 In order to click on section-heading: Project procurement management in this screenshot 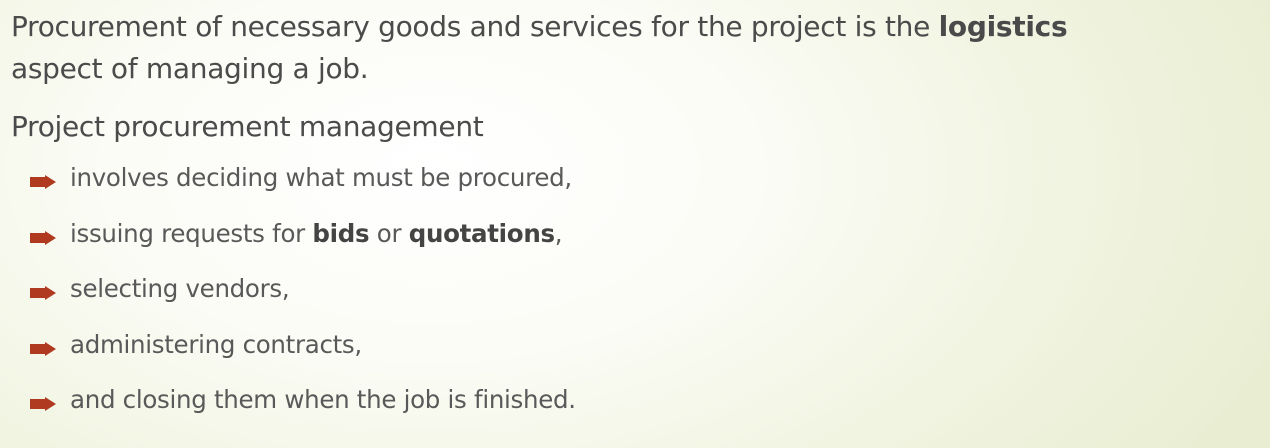, I will do `click(247, 126)`.